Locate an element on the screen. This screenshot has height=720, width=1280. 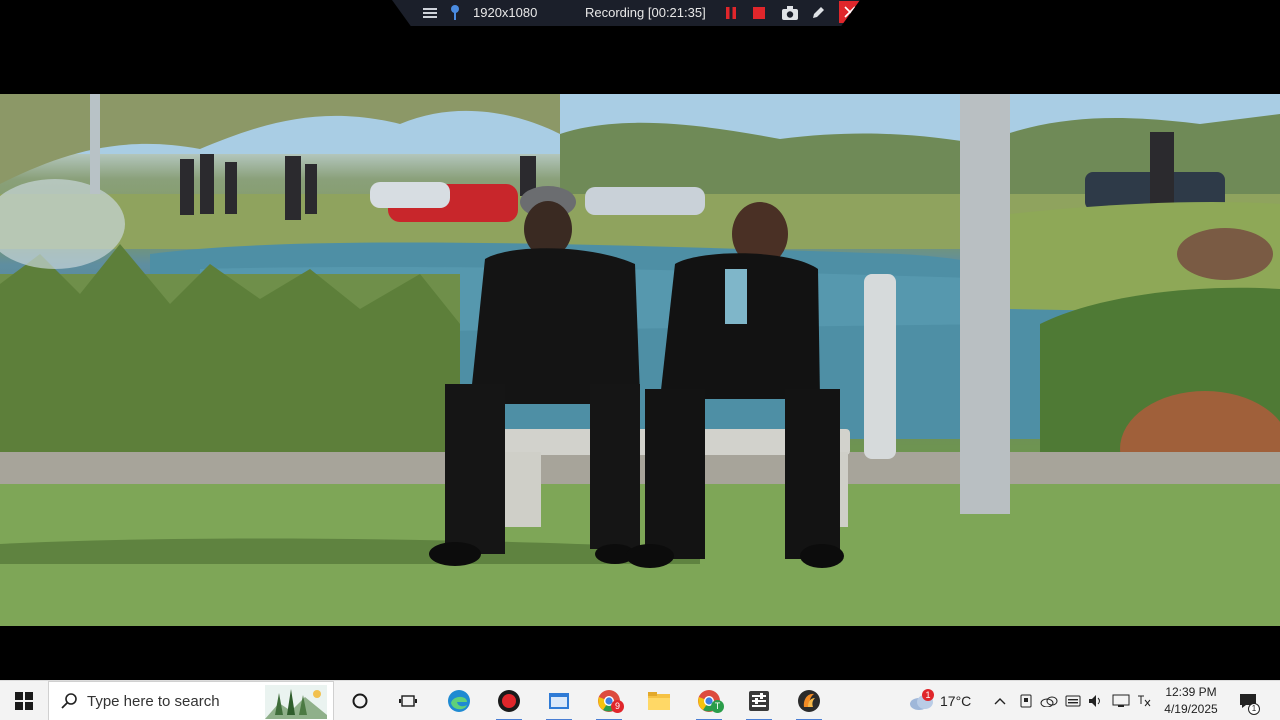
taskbar-app-fl-studio is located at coordinates (809, 700).